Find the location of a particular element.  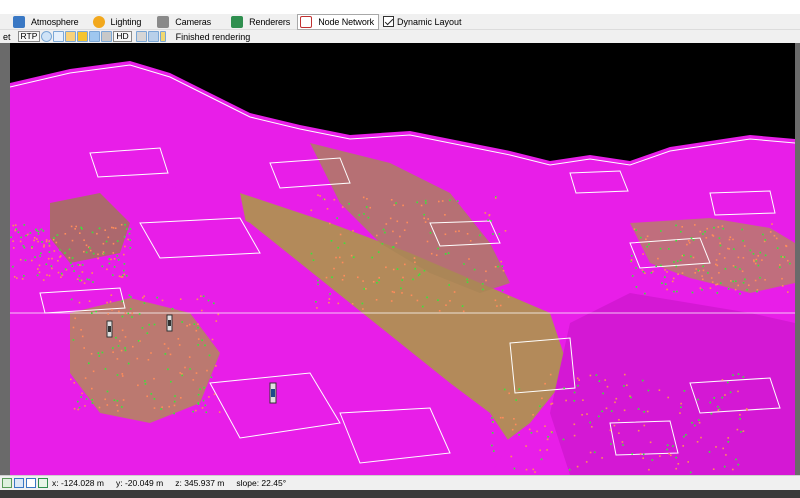

tab-node-network: Node Network is located at coordinates (338, 21).